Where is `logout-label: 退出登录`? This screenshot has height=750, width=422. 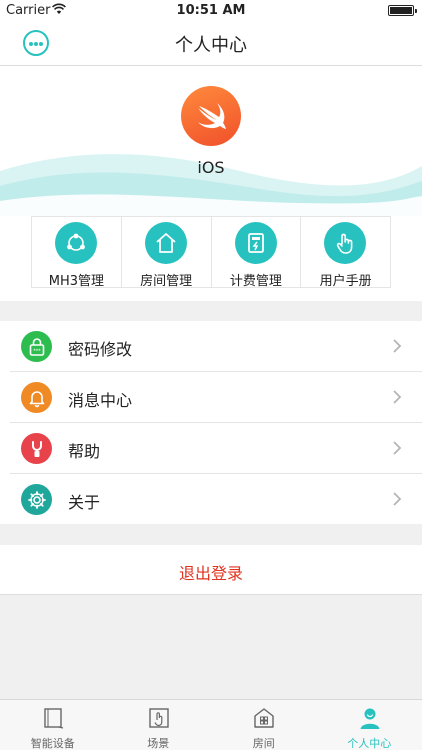
logout-label: 退出登录 is located at coordinates (210, 573).